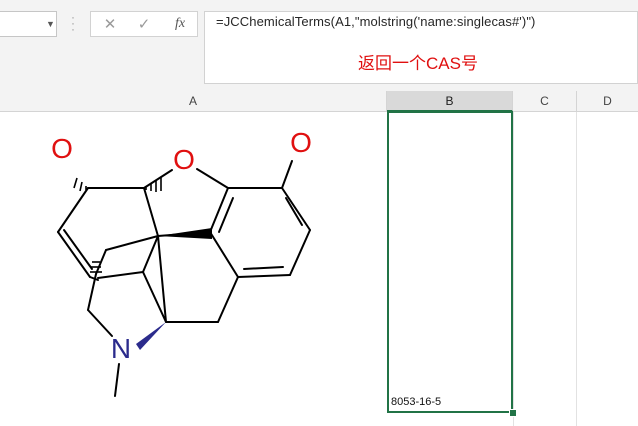 The image size is (638, 426). I want to click on enter-icon: ✓, so click(144, 24).